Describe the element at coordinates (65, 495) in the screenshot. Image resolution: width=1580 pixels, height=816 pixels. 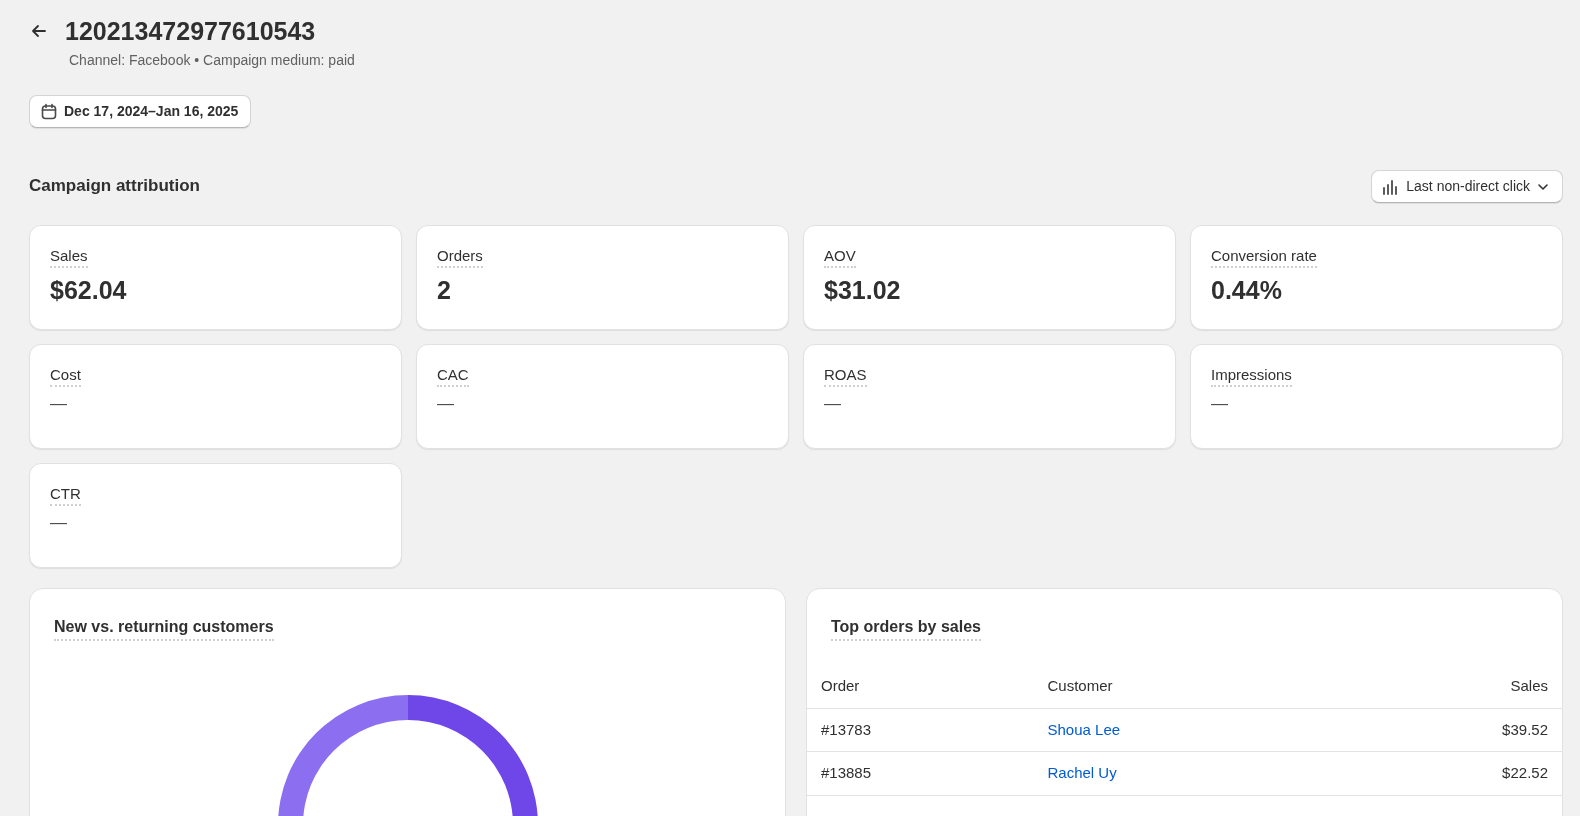
I see `metric-label: CTR` at that location.